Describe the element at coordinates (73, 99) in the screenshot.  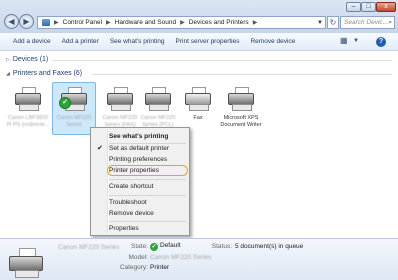
I see `printer-icon: ✓` at that location.